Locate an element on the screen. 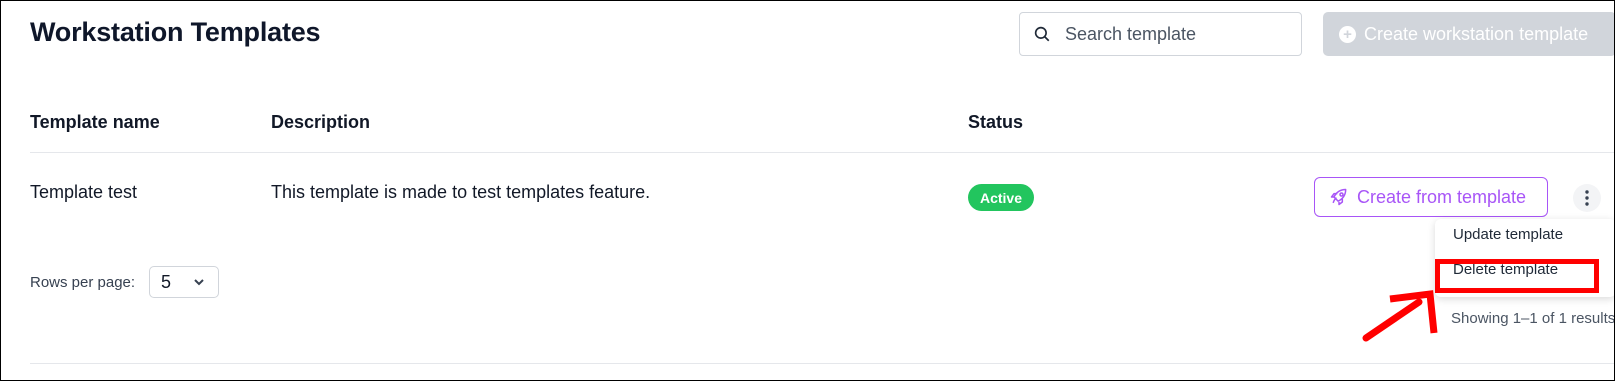 This screenshot has height=383, width=1617. search-box is located at coordinates (1160, 34).